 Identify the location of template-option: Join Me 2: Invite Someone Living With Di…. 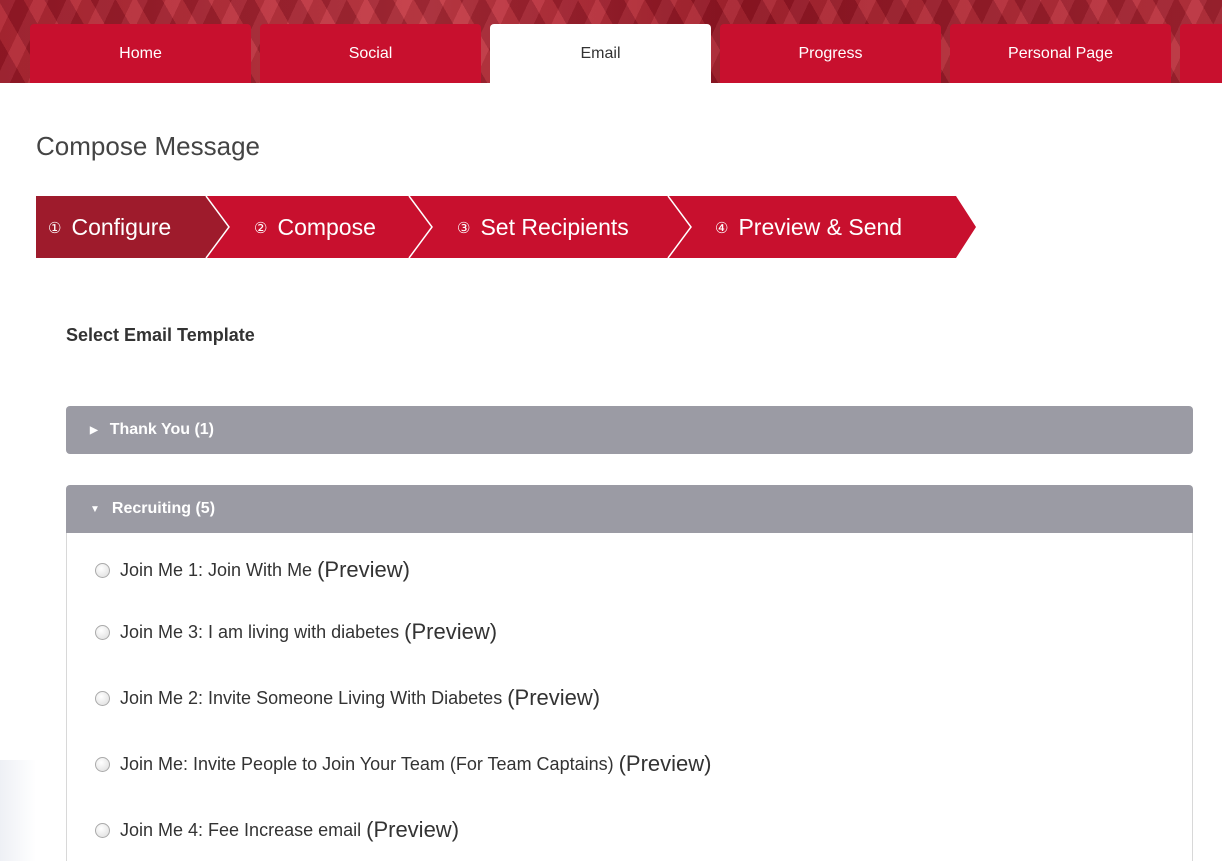
(347, 698).